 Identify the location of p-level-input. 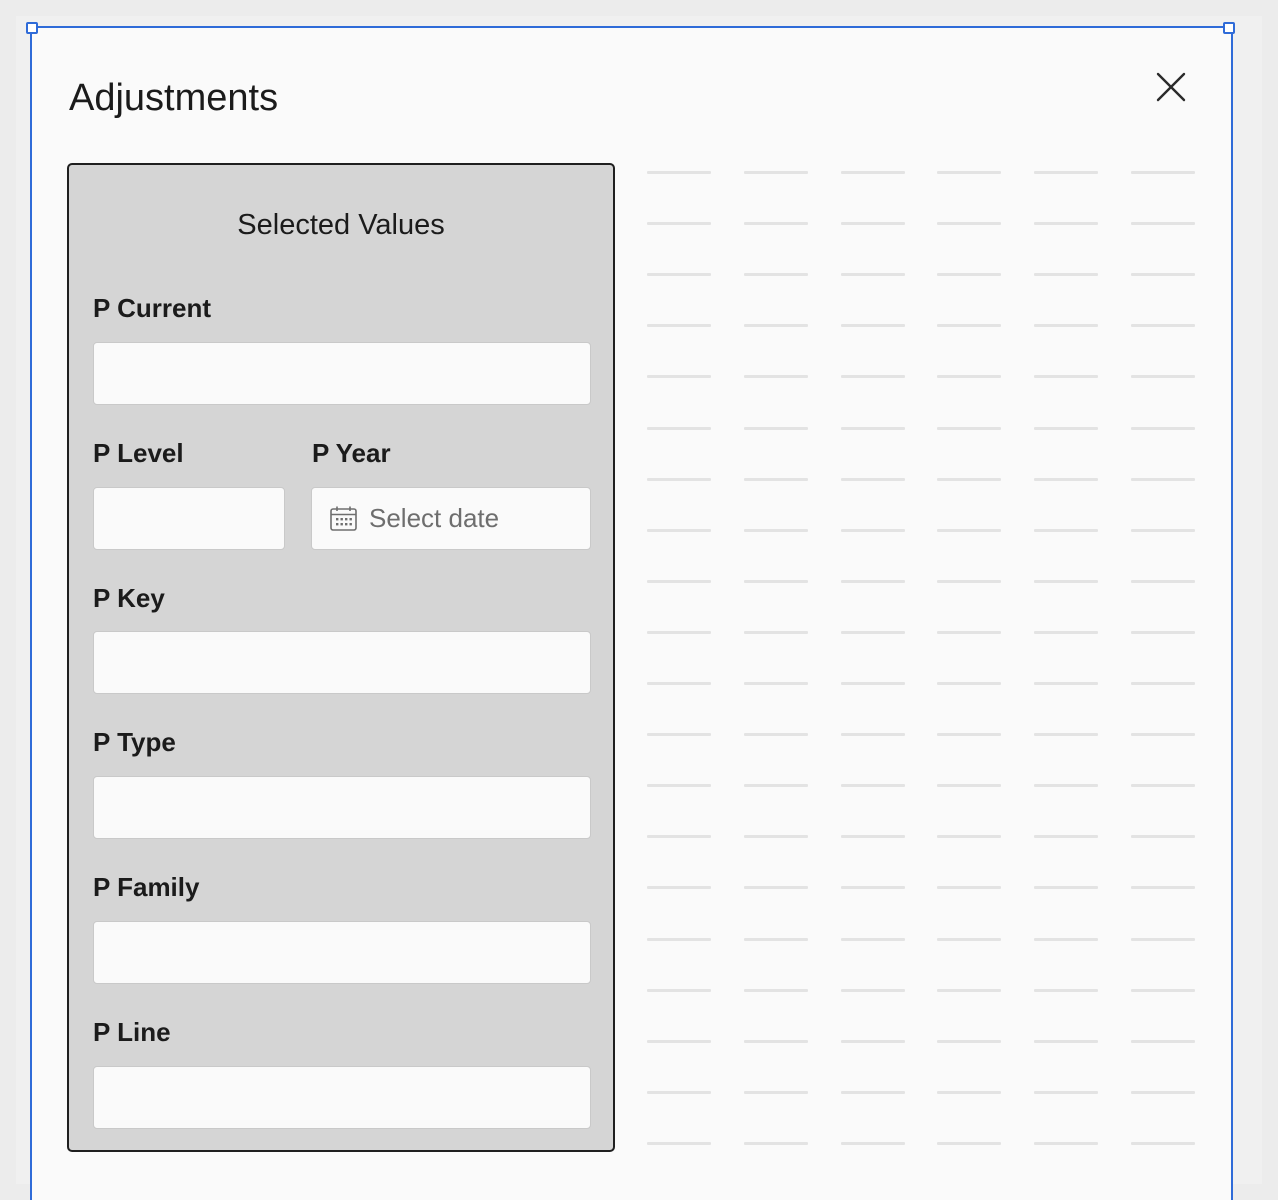
(189, 518).